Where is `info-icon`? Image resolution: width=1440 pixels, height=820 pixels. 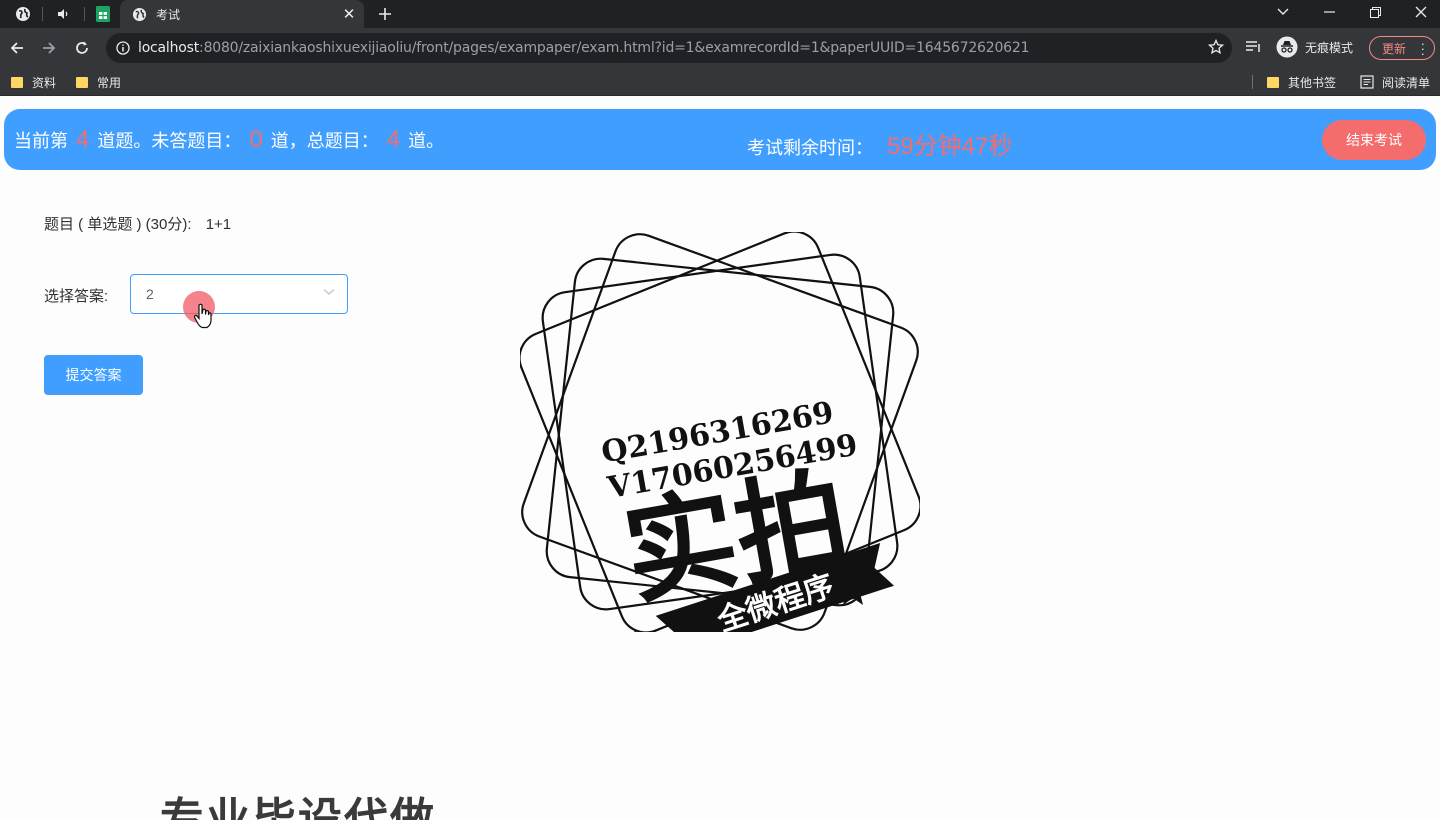 info-icon is located at coordinates (123, 48).